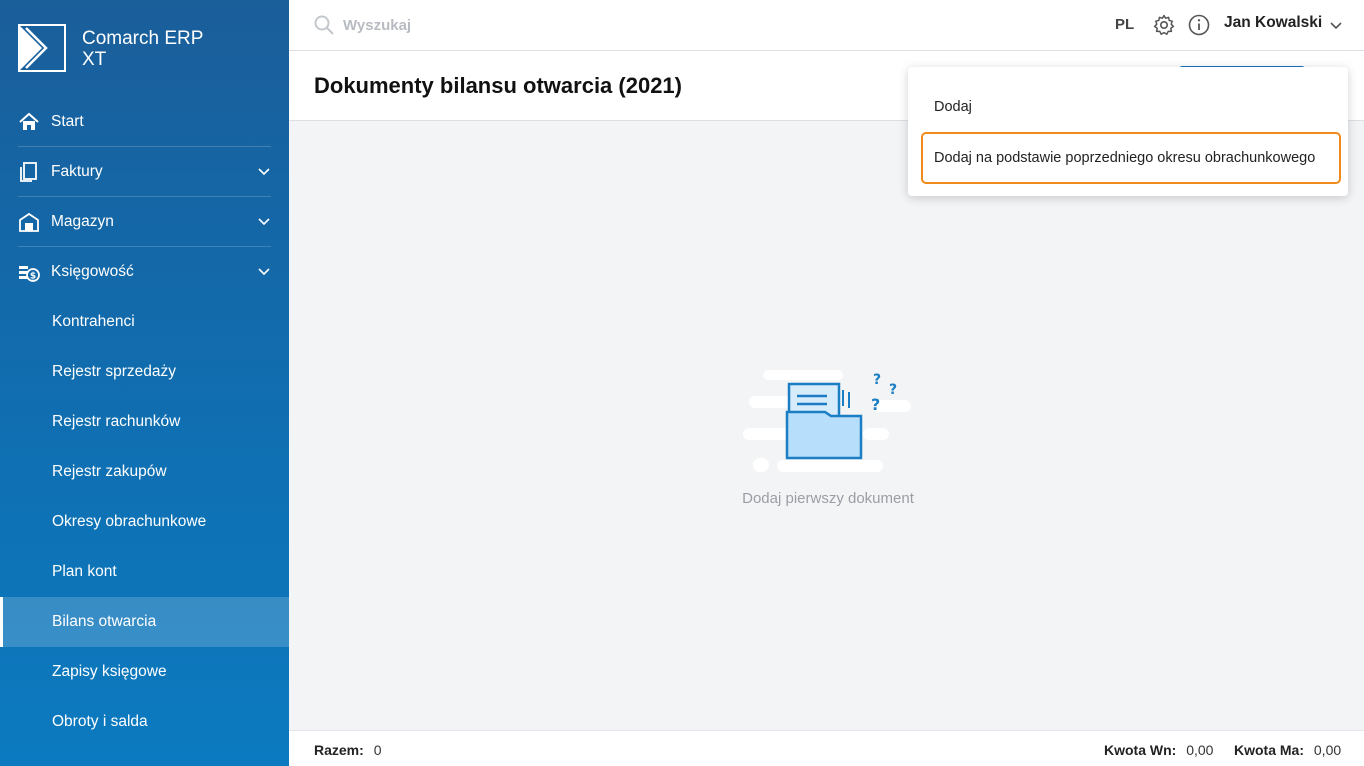  Describe the element at coordinates (498, 85) in the screenshot. I see `page-title: Dokumenty bilansu otwarcia (2021)` at that location.